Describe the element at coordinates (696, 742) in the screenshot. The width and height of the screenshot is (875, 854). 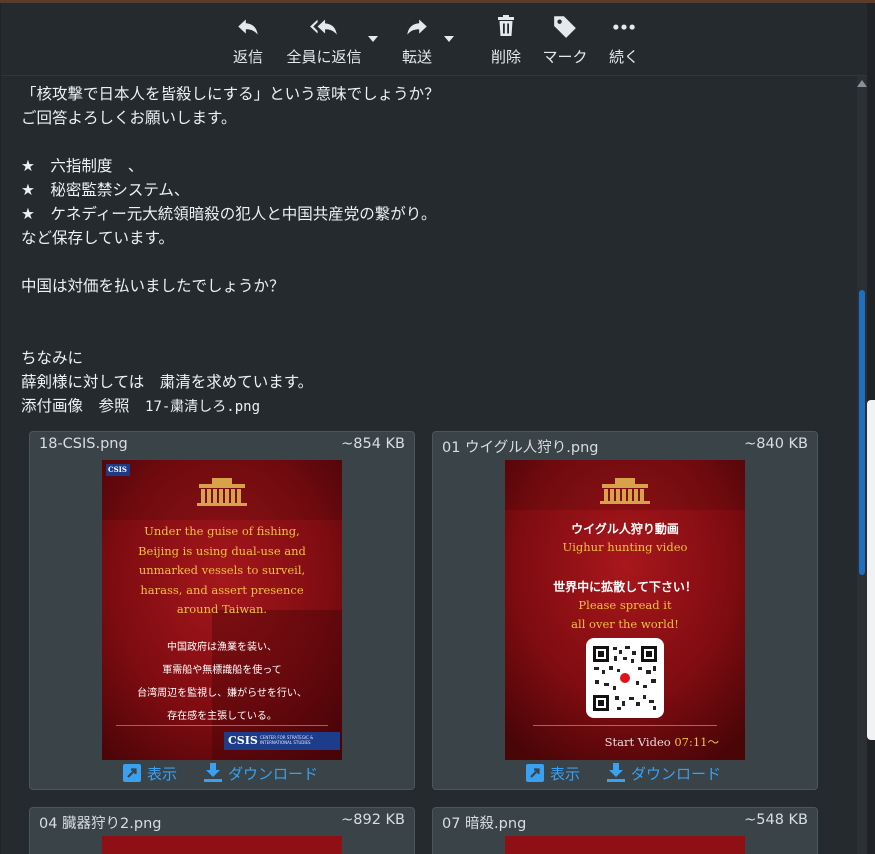
I see `start-video-time: 07:11～` at that location.